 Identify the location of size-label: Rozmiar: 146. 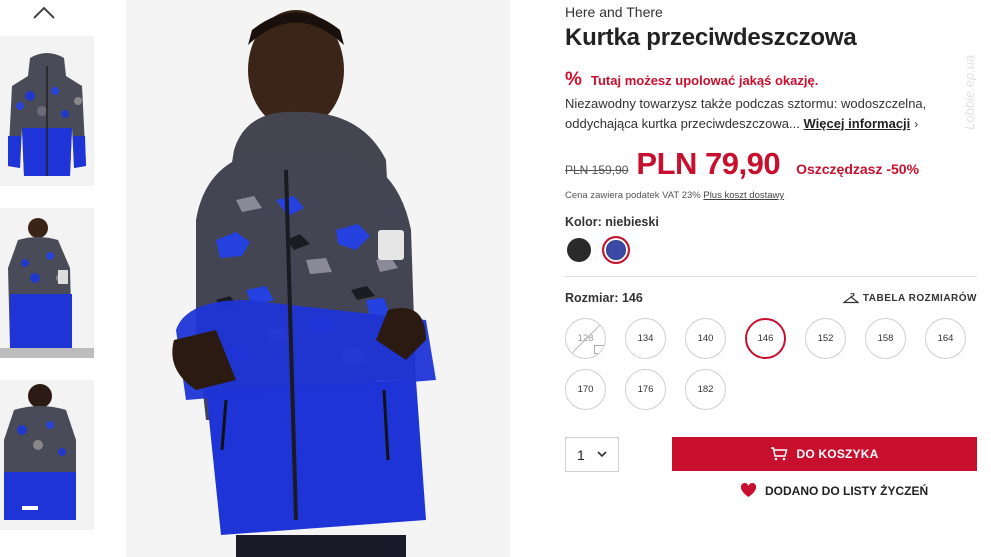
(604, 298).